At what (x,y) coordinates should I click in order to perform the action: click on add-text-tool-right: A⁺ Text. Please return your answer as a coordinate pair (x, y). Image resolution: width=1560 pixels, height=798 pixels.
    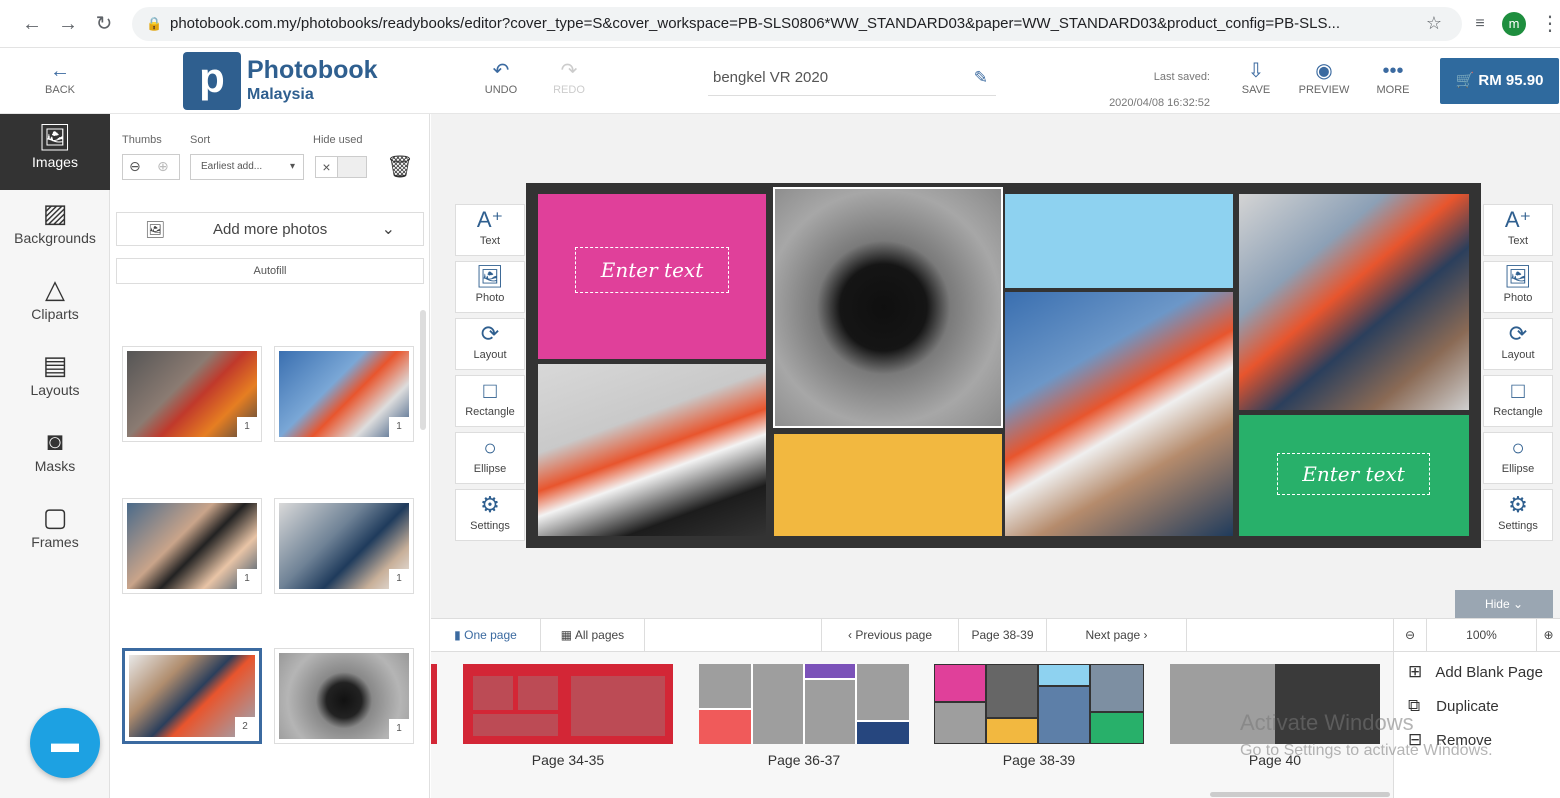
    Looking at the image, I should click on (1518, 230).